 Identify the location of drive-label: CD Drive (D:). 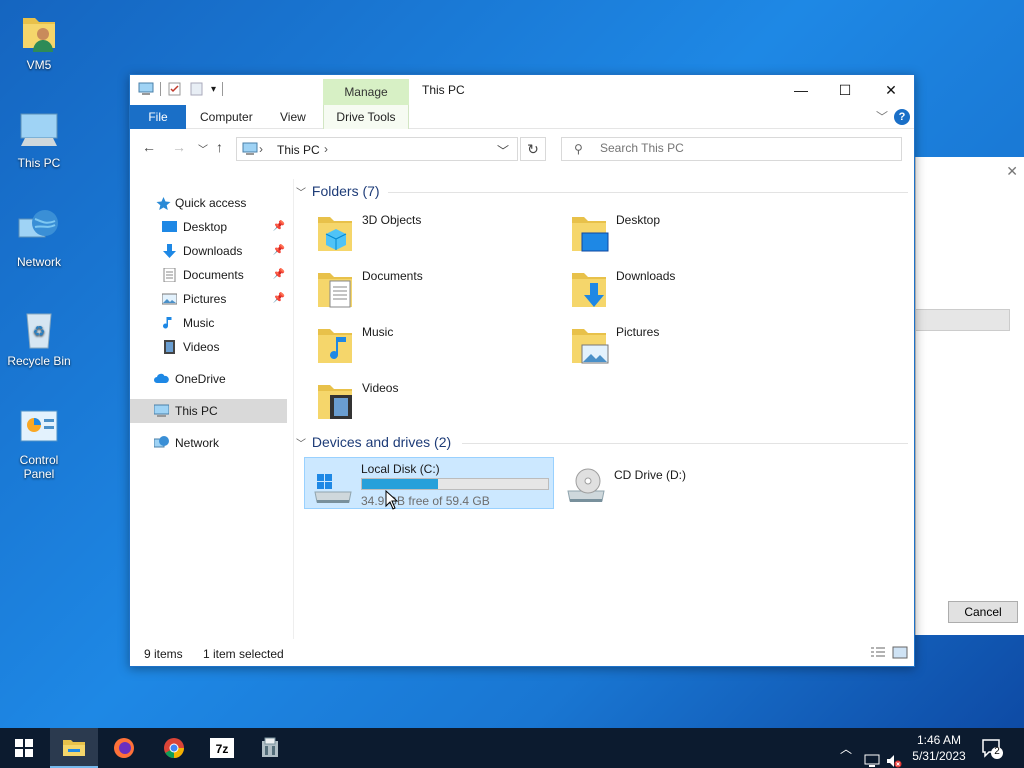
(650, 475).